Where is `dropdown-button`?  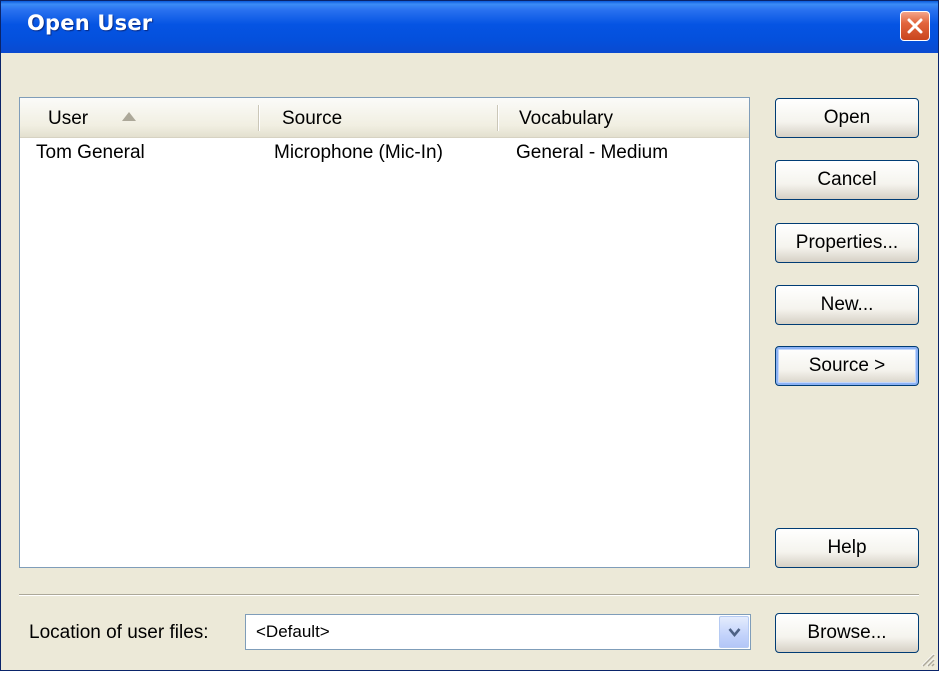 dropdown-button is located at coordinates (734, 632).